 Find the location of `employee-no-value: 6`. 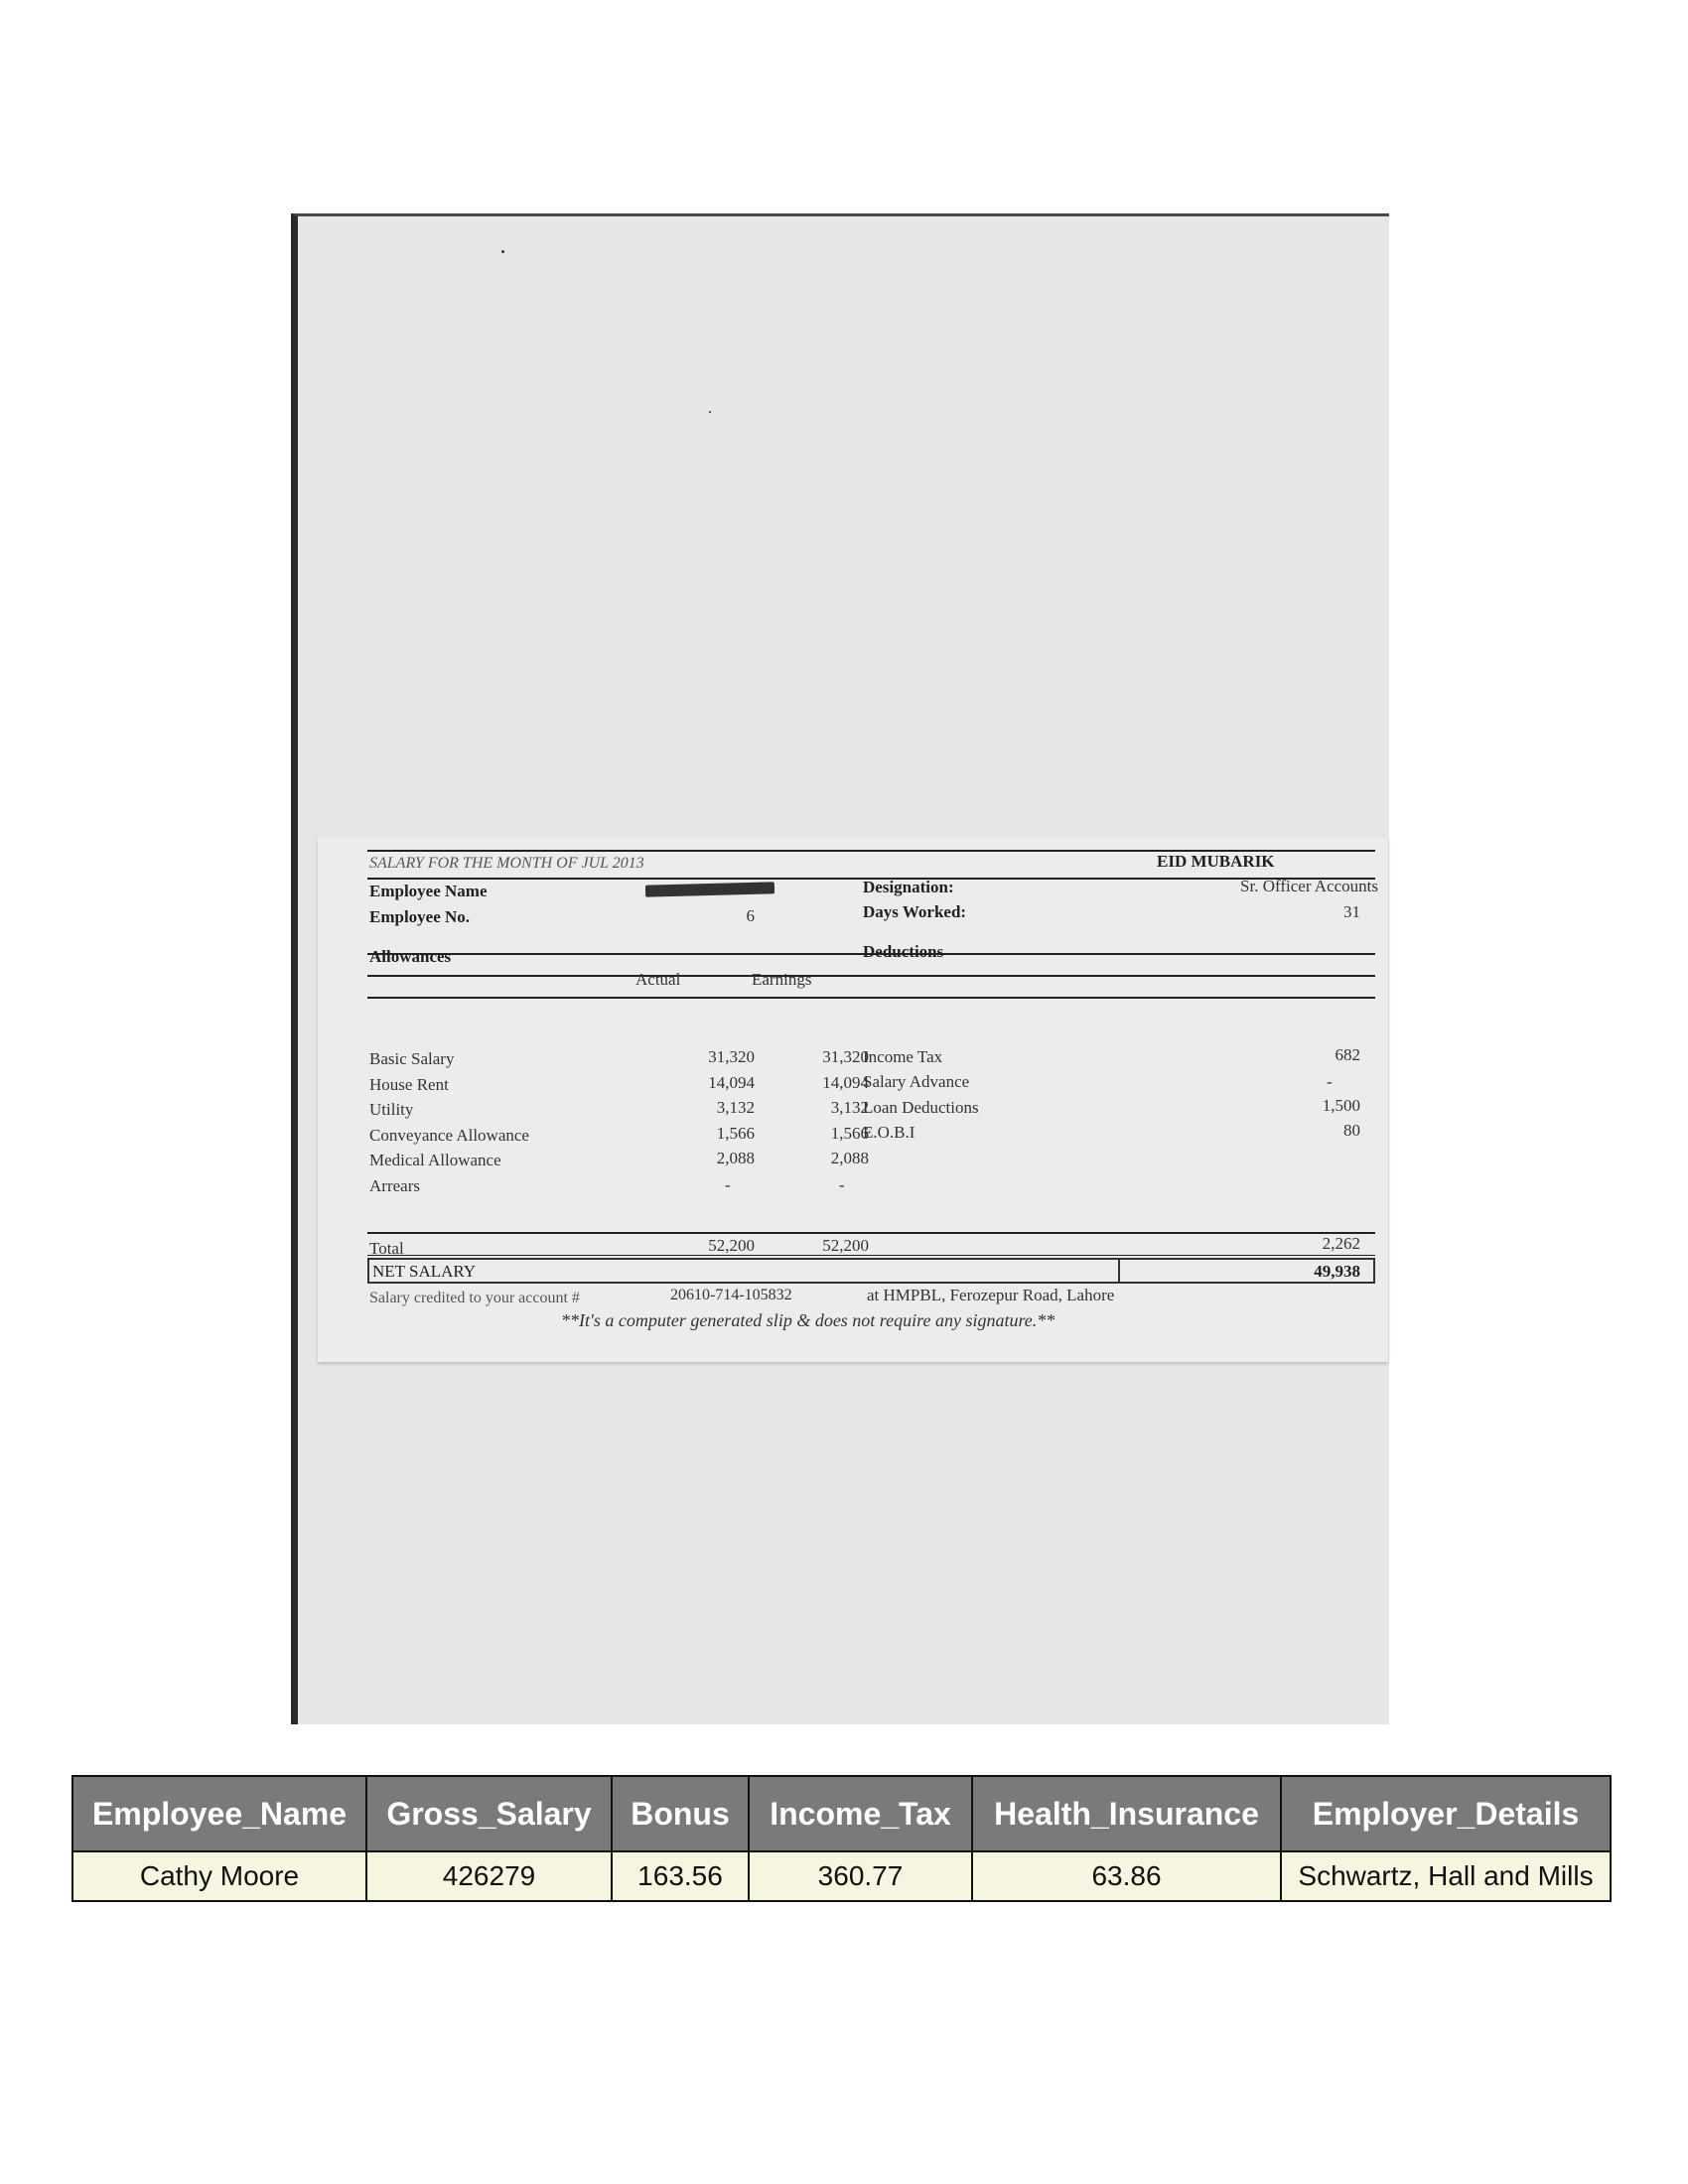

employee-no-value: 6 is located at coordinates (751, 915).